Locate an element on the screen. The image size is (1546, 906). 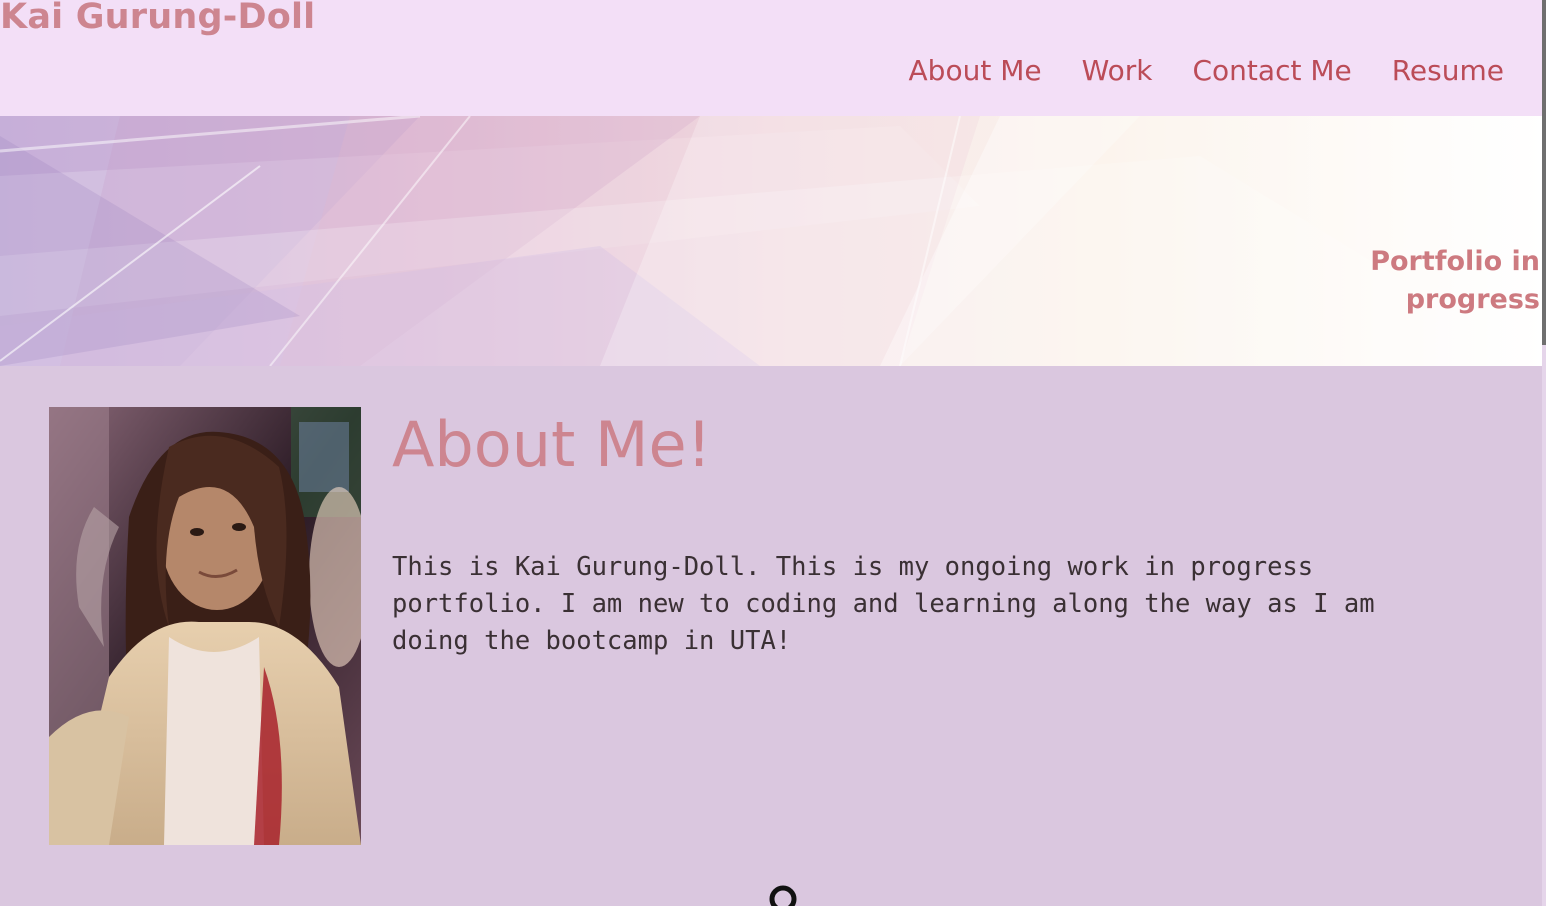
location-pin-icon is located at coordinates (783, 894).